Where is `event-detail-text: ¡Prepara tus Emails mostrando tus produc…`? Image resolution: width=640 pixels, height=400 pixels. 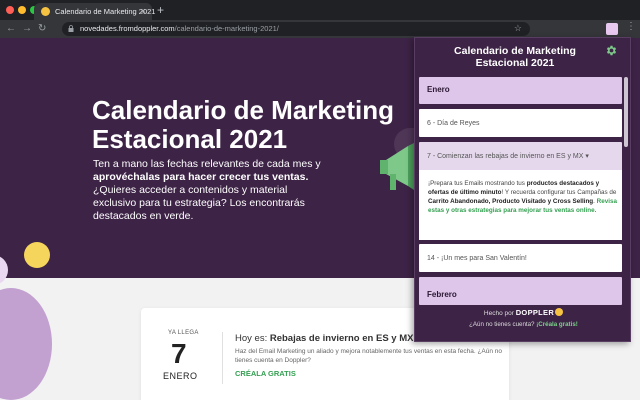 event-detail-text: ¡Prepara tus Emails mostrando tus produc… is located at coordinates (522, 197).